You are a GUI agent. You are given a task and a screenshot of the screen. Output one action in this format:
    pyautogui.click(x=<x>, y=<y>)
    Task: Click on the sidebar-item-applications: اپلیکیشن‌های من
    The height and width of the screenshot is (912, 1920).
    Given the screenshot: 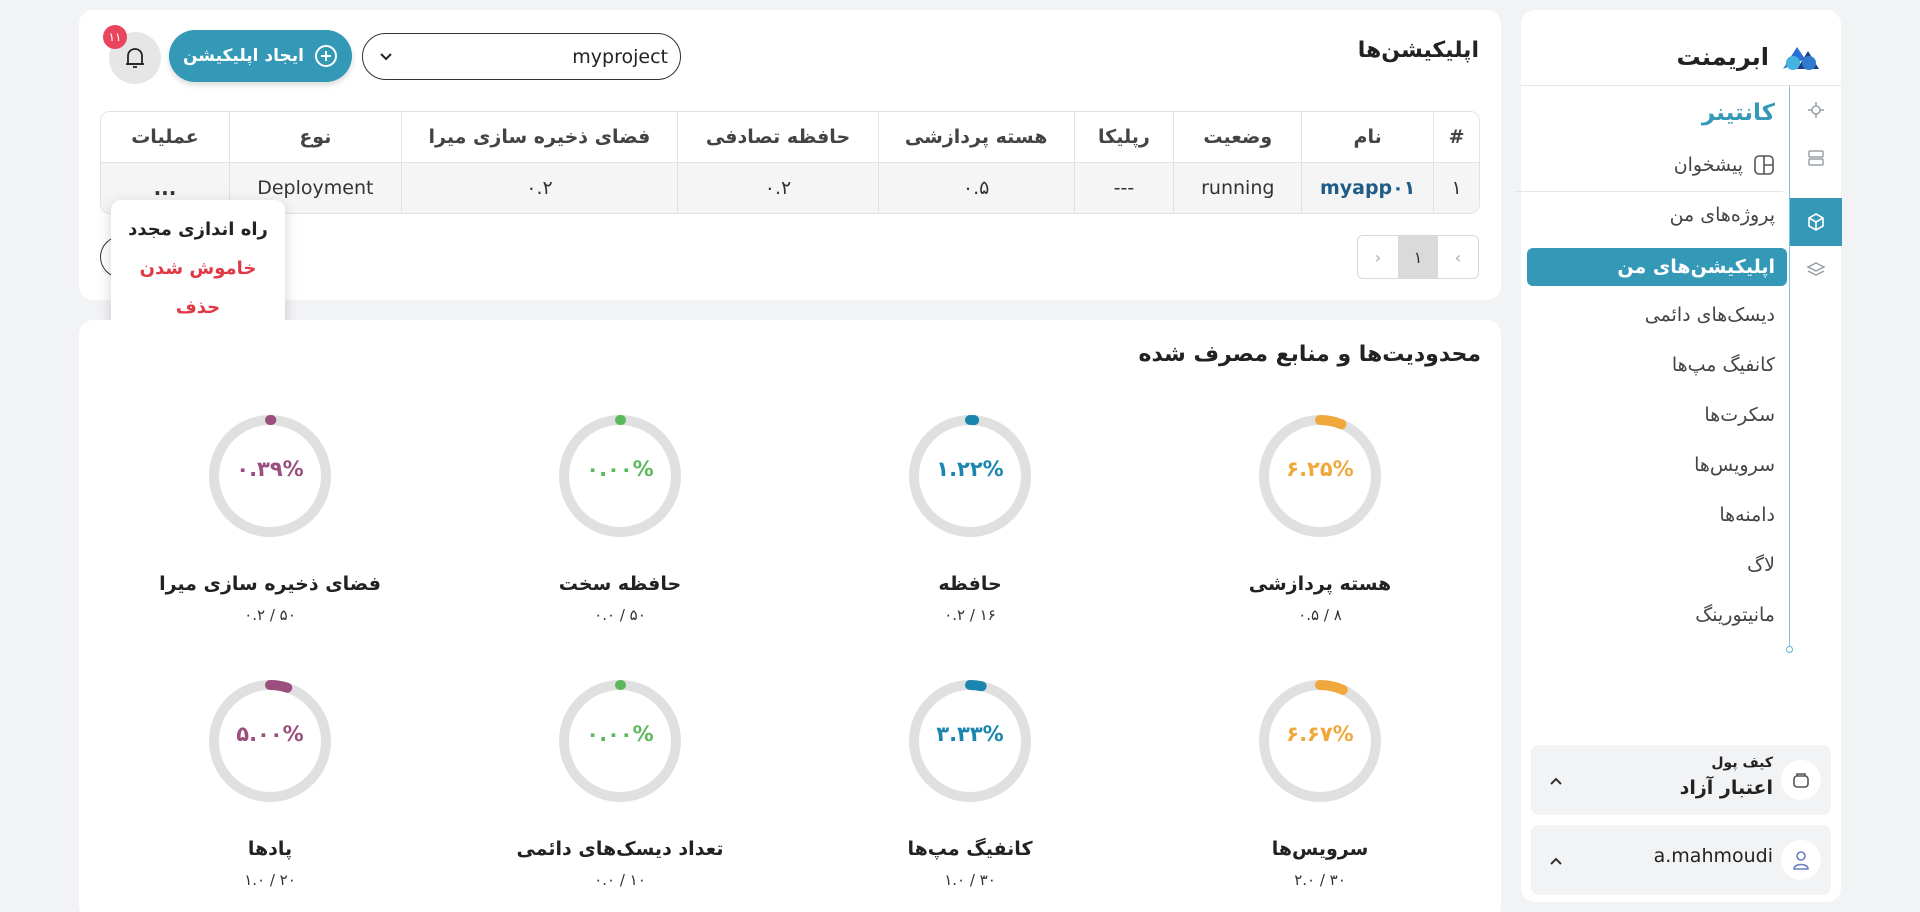 What is the action you would take?
    pyautogui.click(x=1657, y=267)
    